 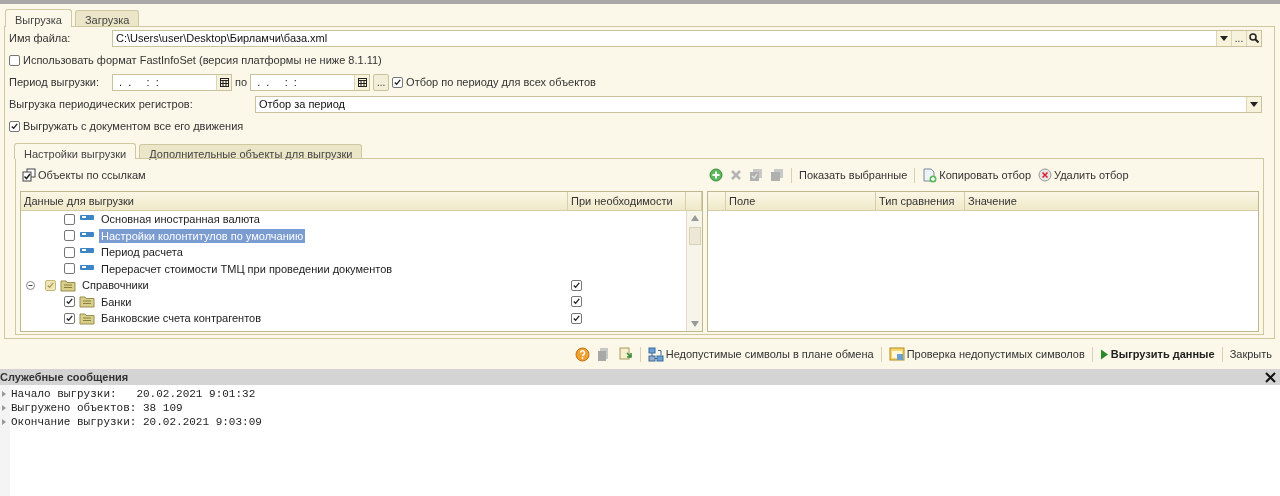 I want to click on message-line: Выгружено объектов: 38 109, so click(x=97, y=408).